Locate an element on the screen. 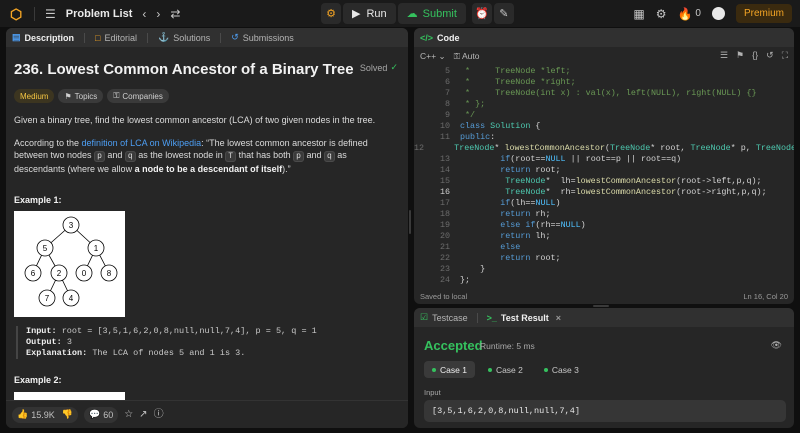 The width and height of the screenshot is (800, 433). fullscreen-icon: ⛶ is located at coordinates (785, 55).